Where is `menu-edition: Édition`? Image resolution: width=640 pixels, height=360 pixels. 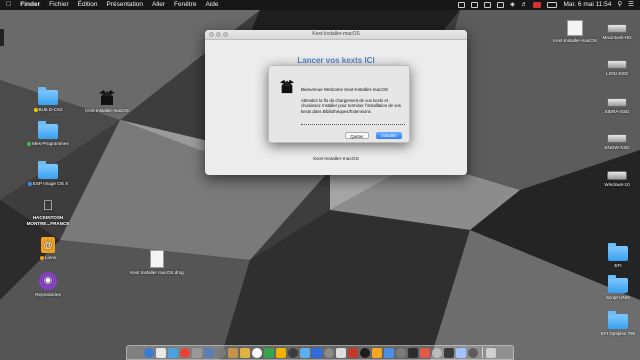 menu-edition: Édition is located at coordinates (88, 5).